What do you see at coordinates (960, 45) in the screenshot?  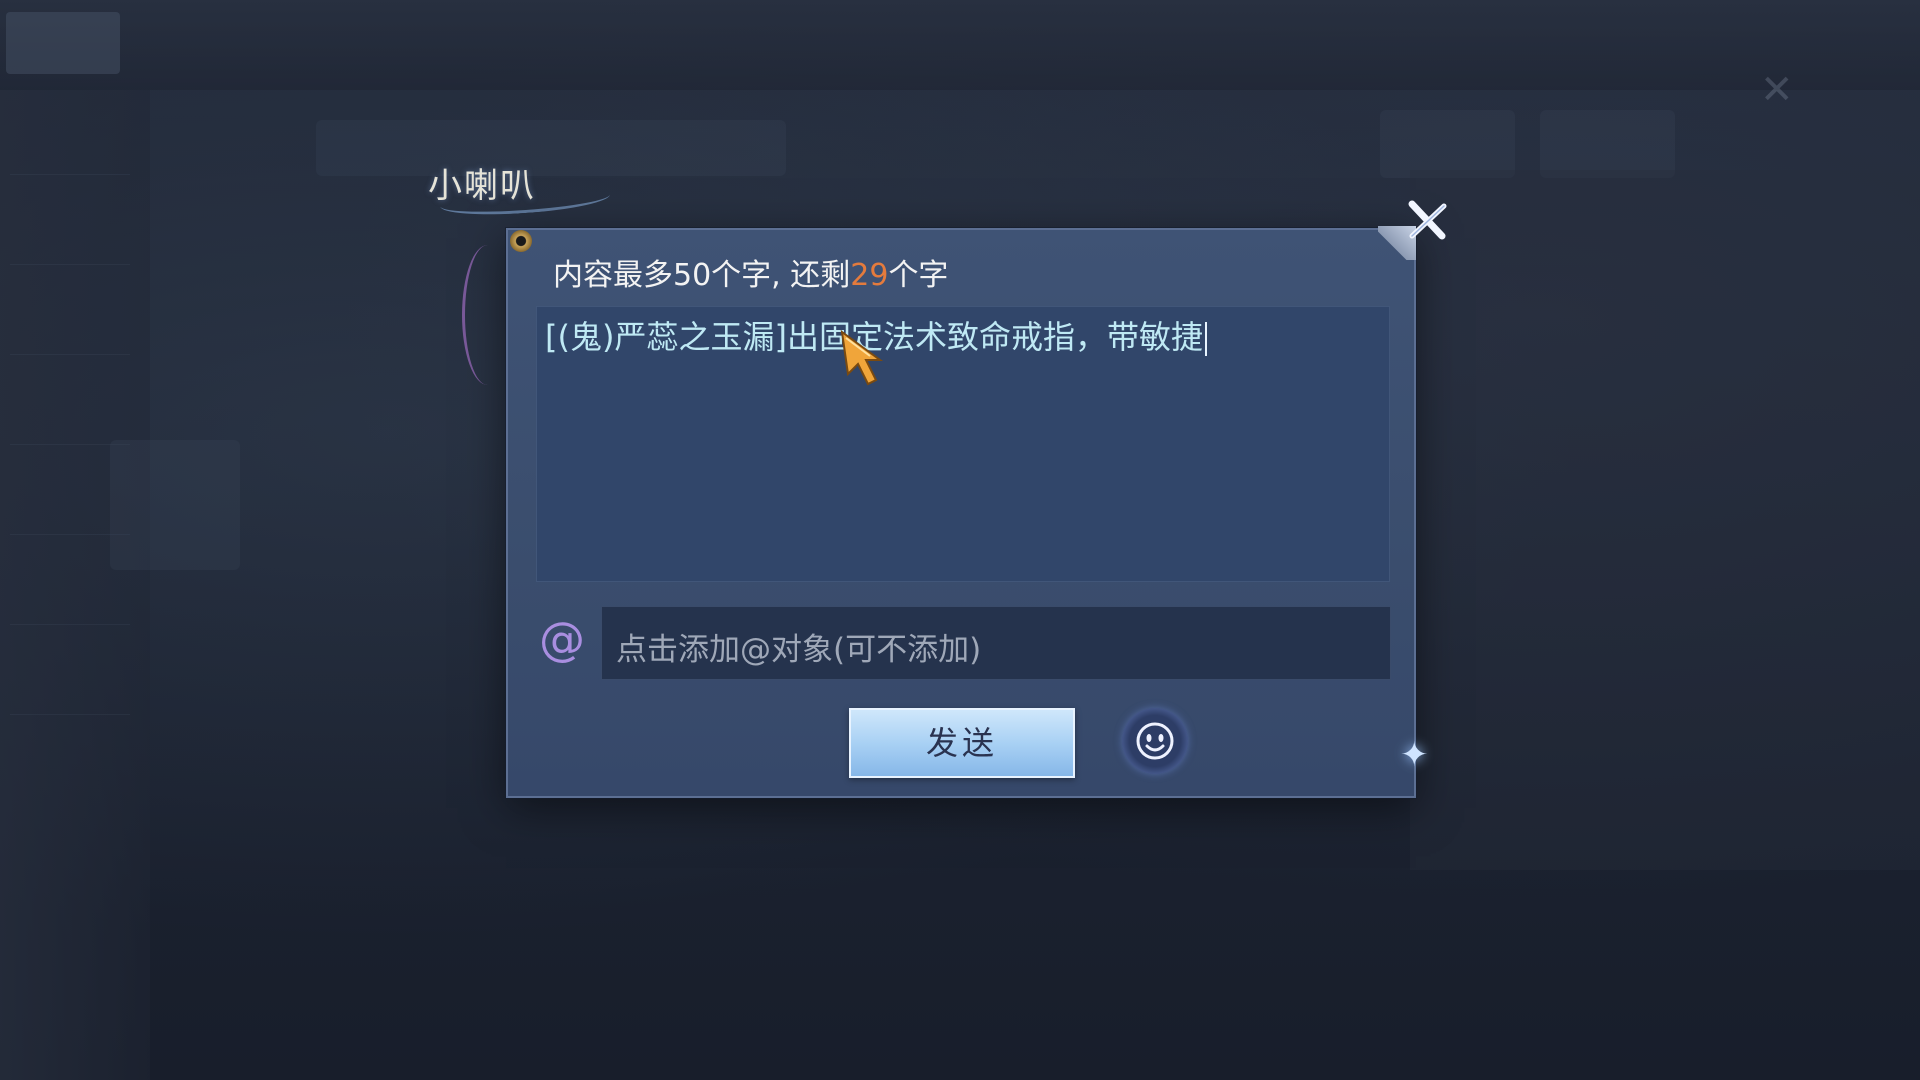 I see `background-top-bar` at bounding box center [960, 45].